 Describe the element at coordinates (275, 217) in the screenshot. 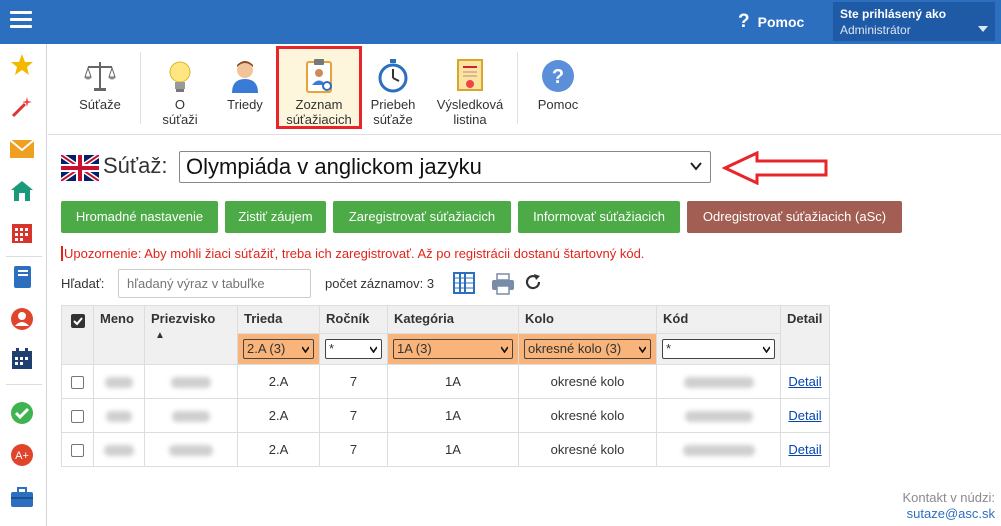

I see `check-interest-button: Zistiť záujem` at that location.